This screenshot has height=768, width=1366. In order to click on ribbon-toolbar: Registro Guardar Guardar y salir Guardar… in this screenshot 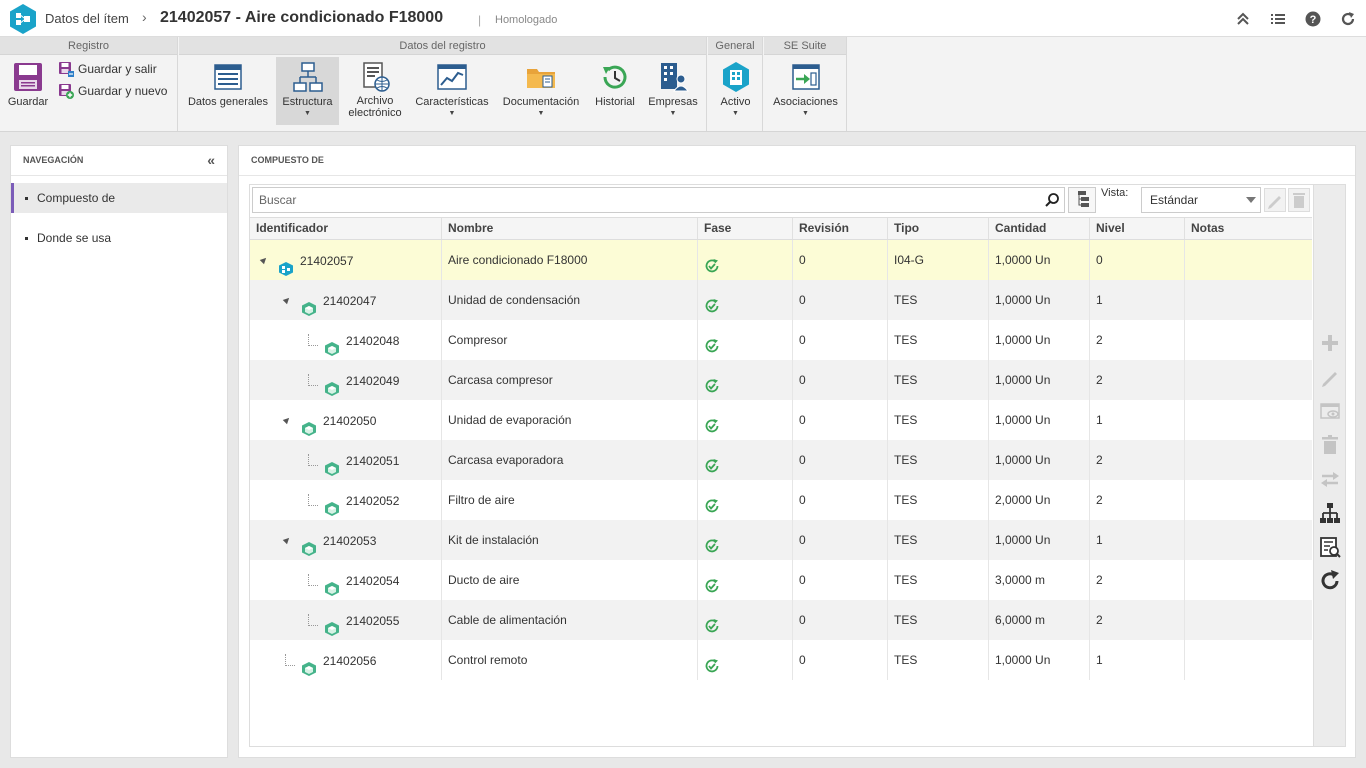, I will do `click(683, 84)`.